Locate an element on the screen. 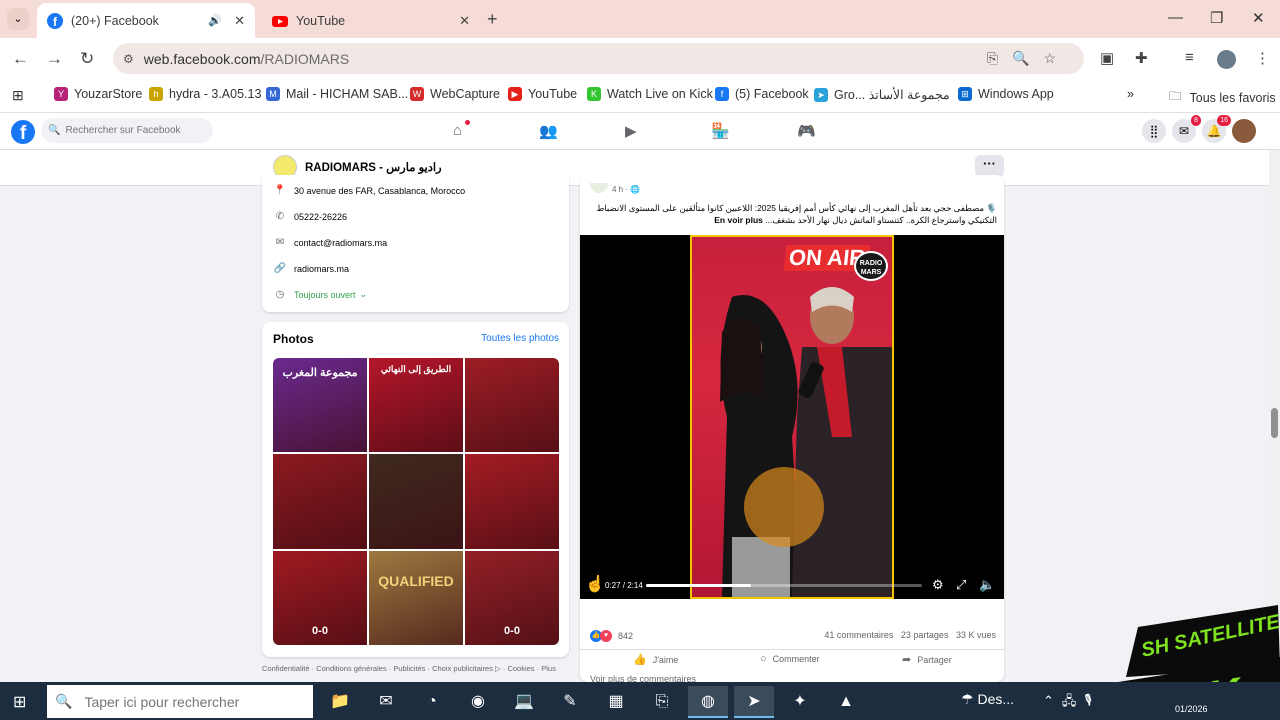  tab-facebook: f (20+) Facebook 🔊 ✕ is located at coordinates (146, 20).